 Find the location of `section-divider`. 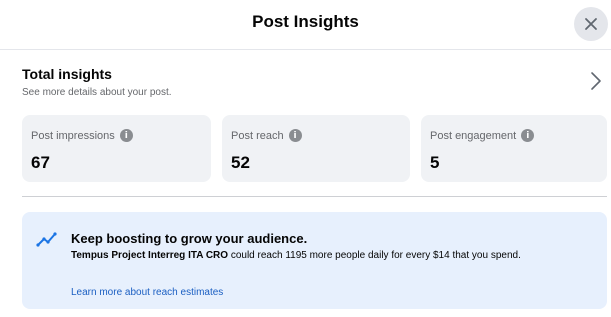

section-divider is located at coordinates (314, 196).